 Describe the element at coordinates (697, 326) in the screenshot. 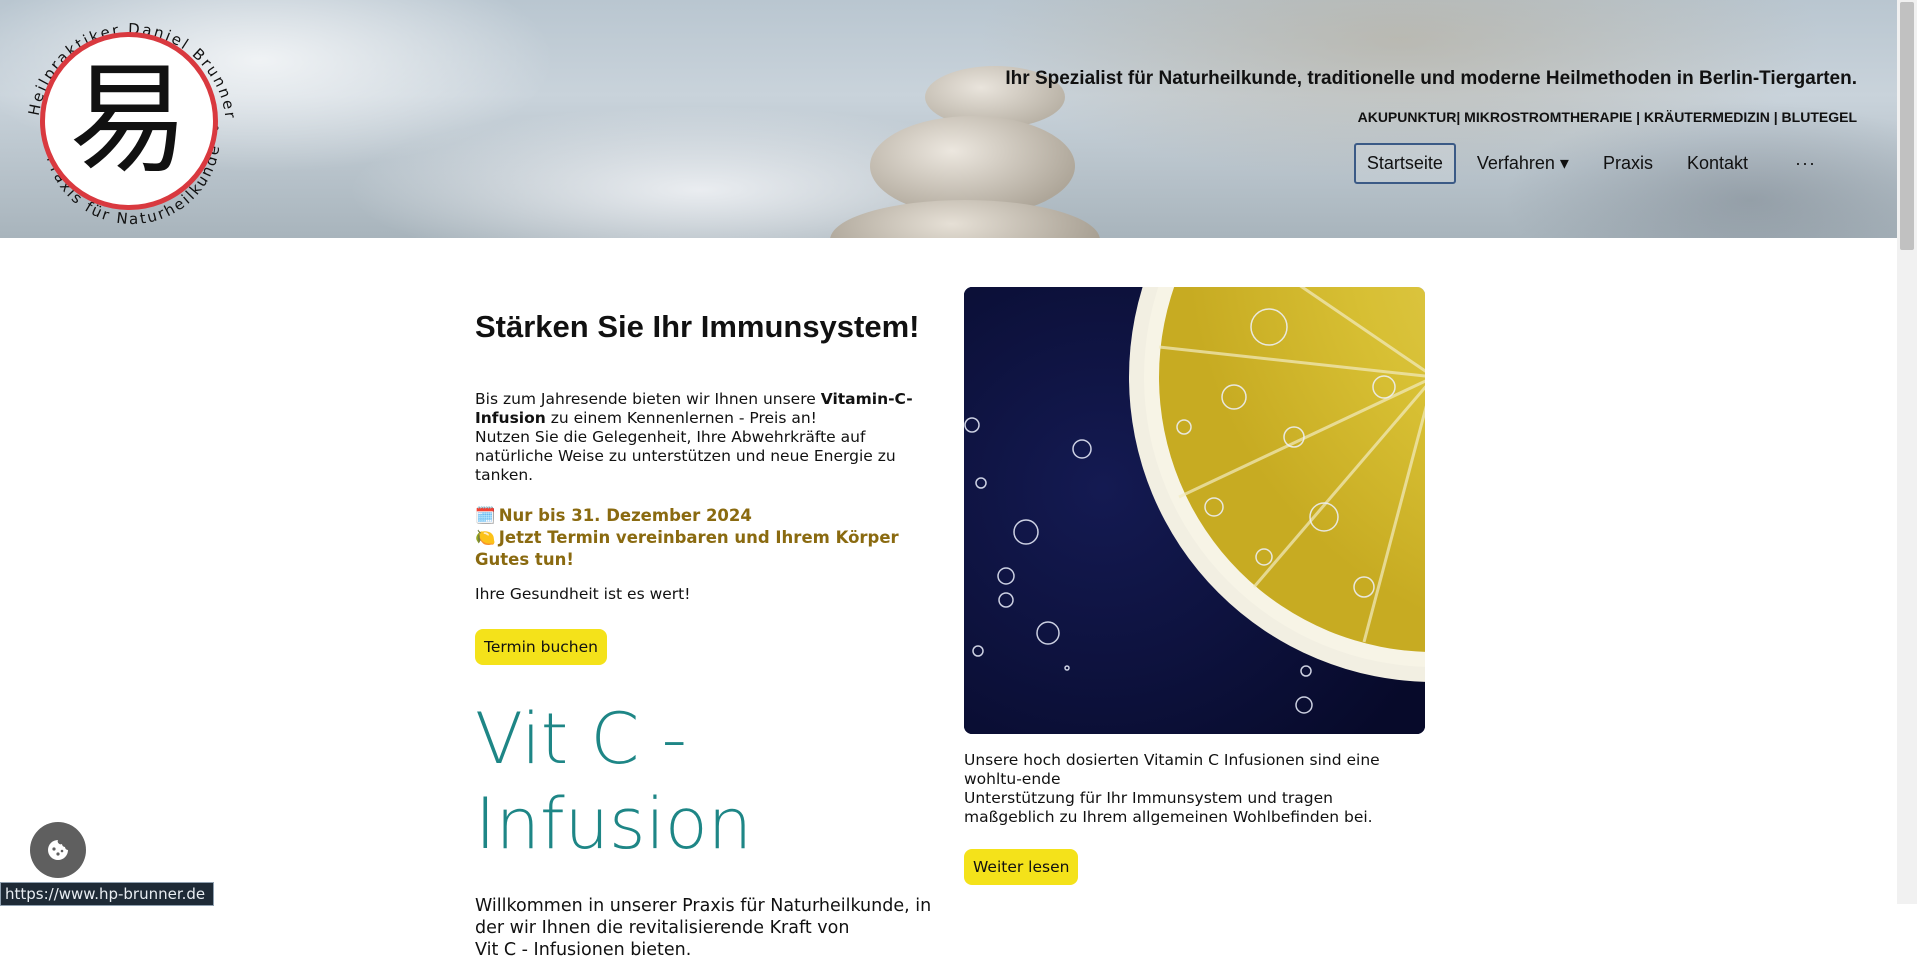

I see `page-heading: Stärken Sie Ihr Immunsystem!` at that location.